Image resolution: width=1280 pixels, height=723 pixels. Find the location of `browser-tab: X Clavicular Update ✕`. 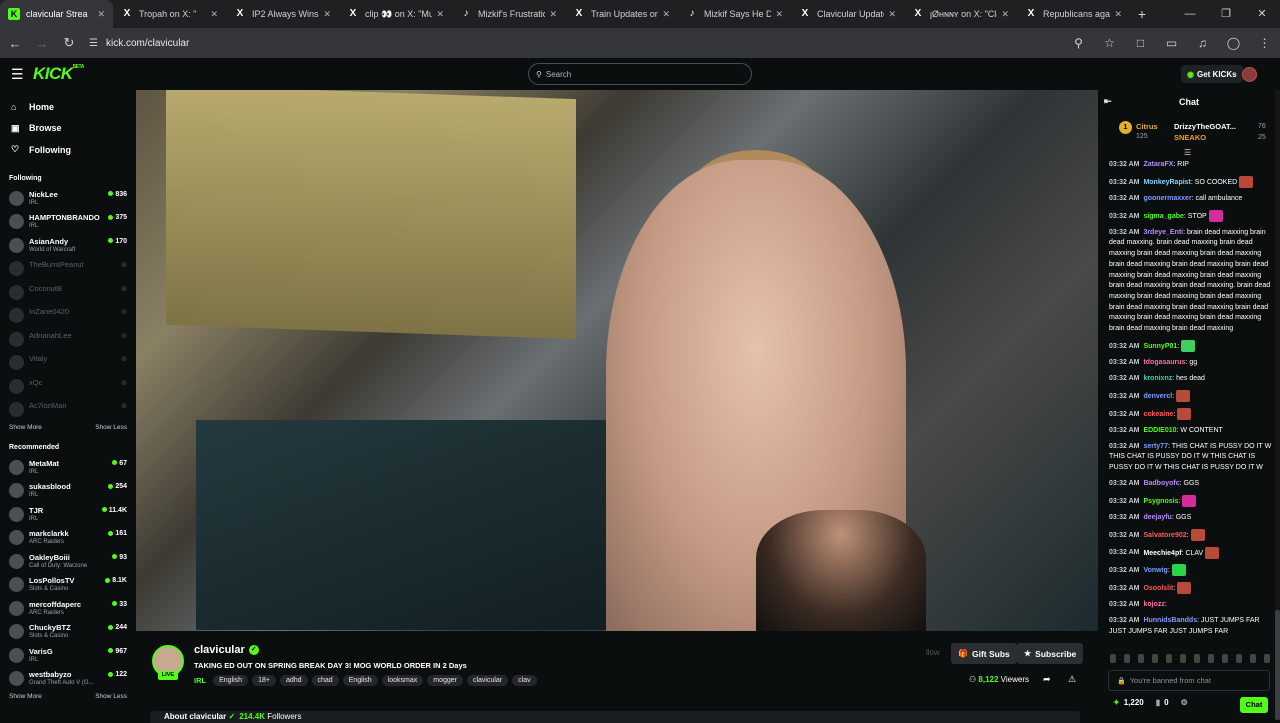

browser-tab: X Clavicular Update ✕ is located at coordinates (847, 14).